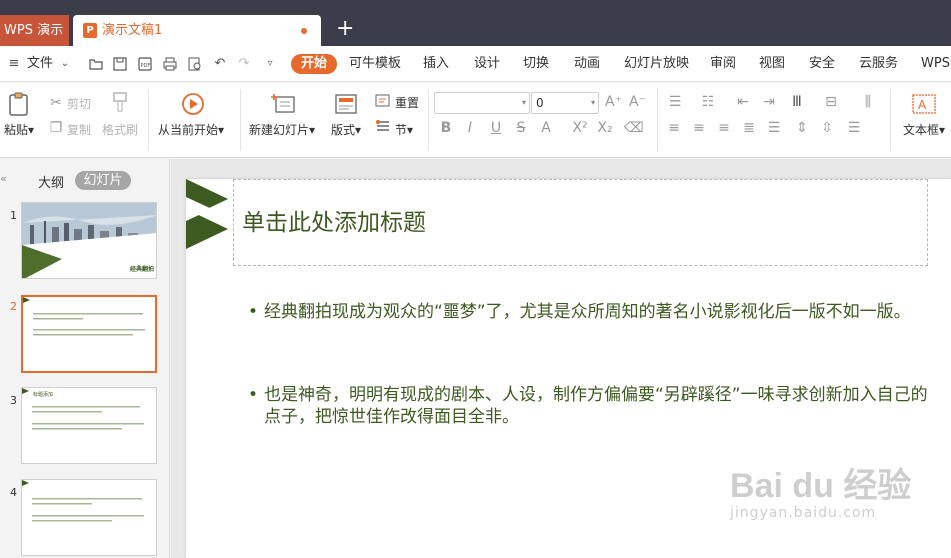  Describe the element at coordinates (854, 128) in the screenshot. I see `spacing-options-icon: ☰` at that location.